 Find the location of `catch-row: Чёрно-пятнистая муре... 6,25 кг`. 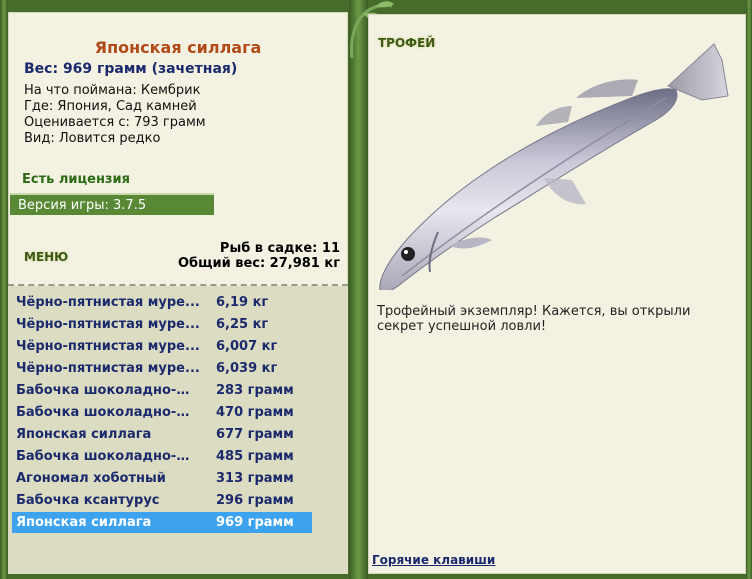

catch-row: Чёрно-пятнистая муре... 6,25 кг is located at coordinates (162, 324).